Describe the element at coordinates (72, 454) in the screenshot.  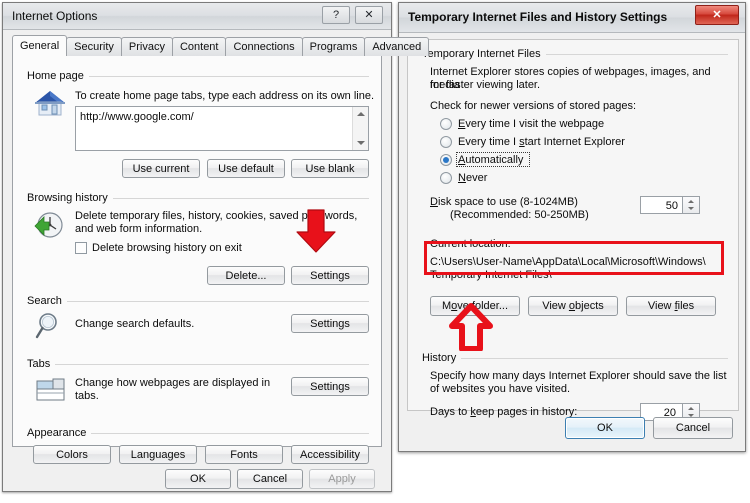
I see `colors-button: Colors` at that location.